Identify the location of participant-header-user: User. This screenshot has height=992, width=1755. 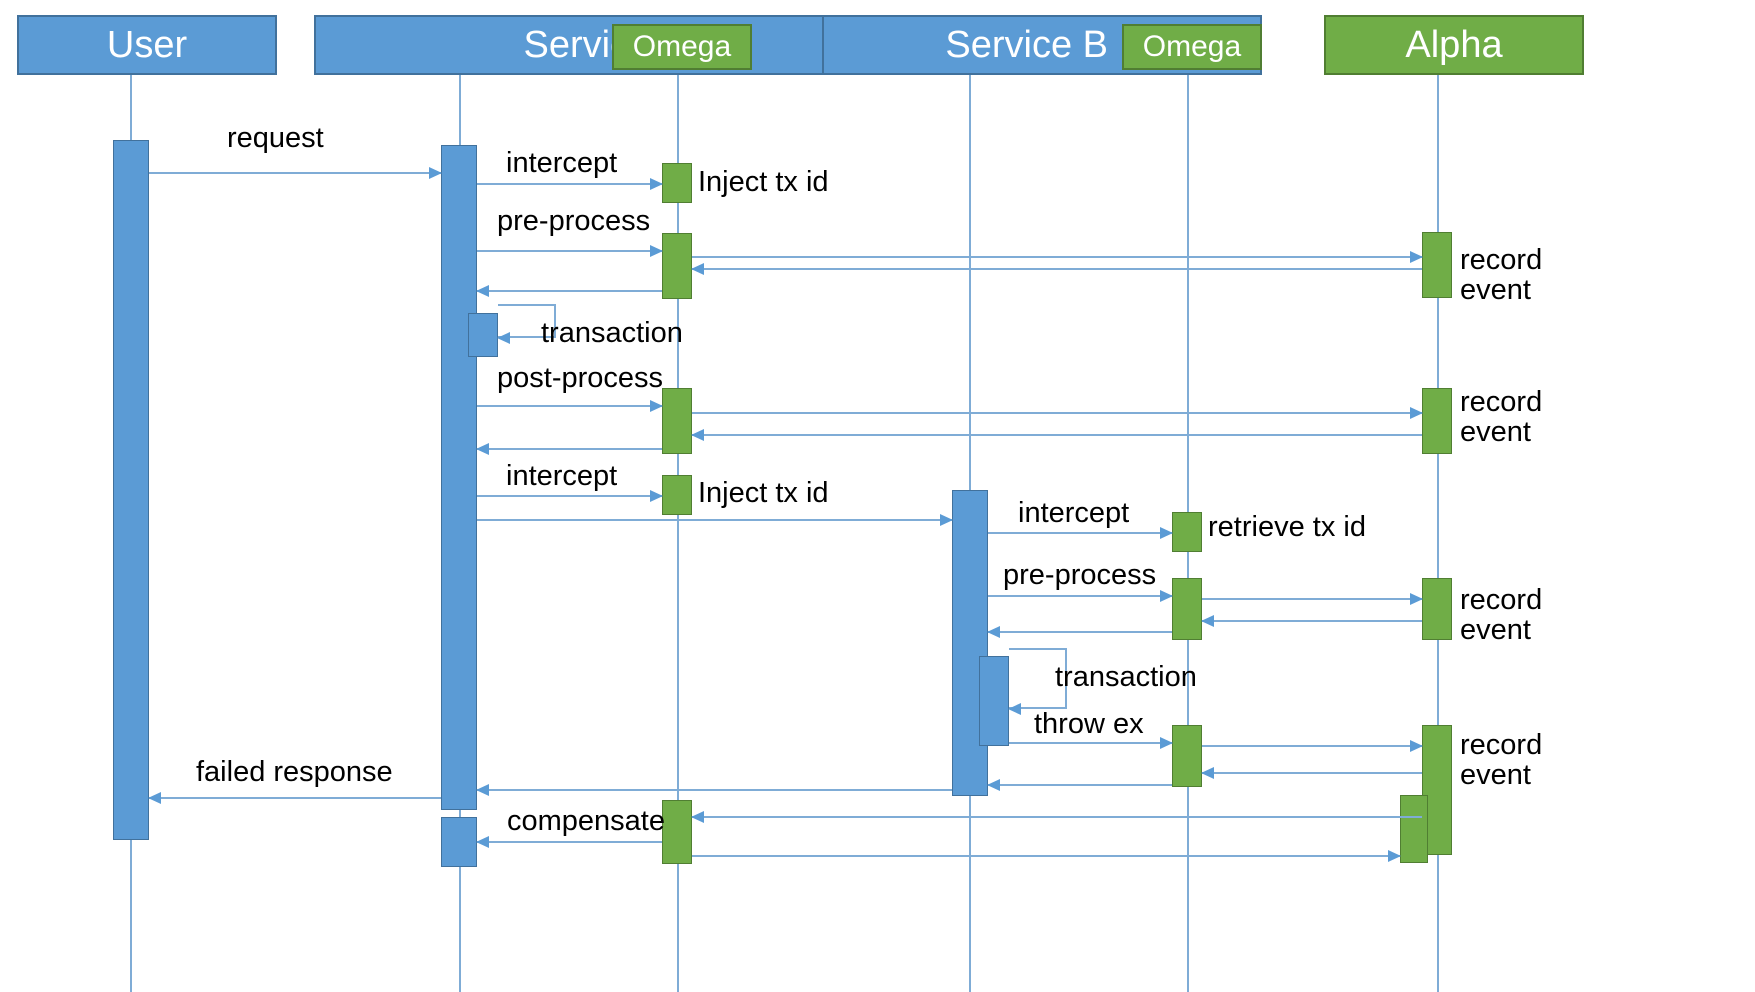
(147, 45).